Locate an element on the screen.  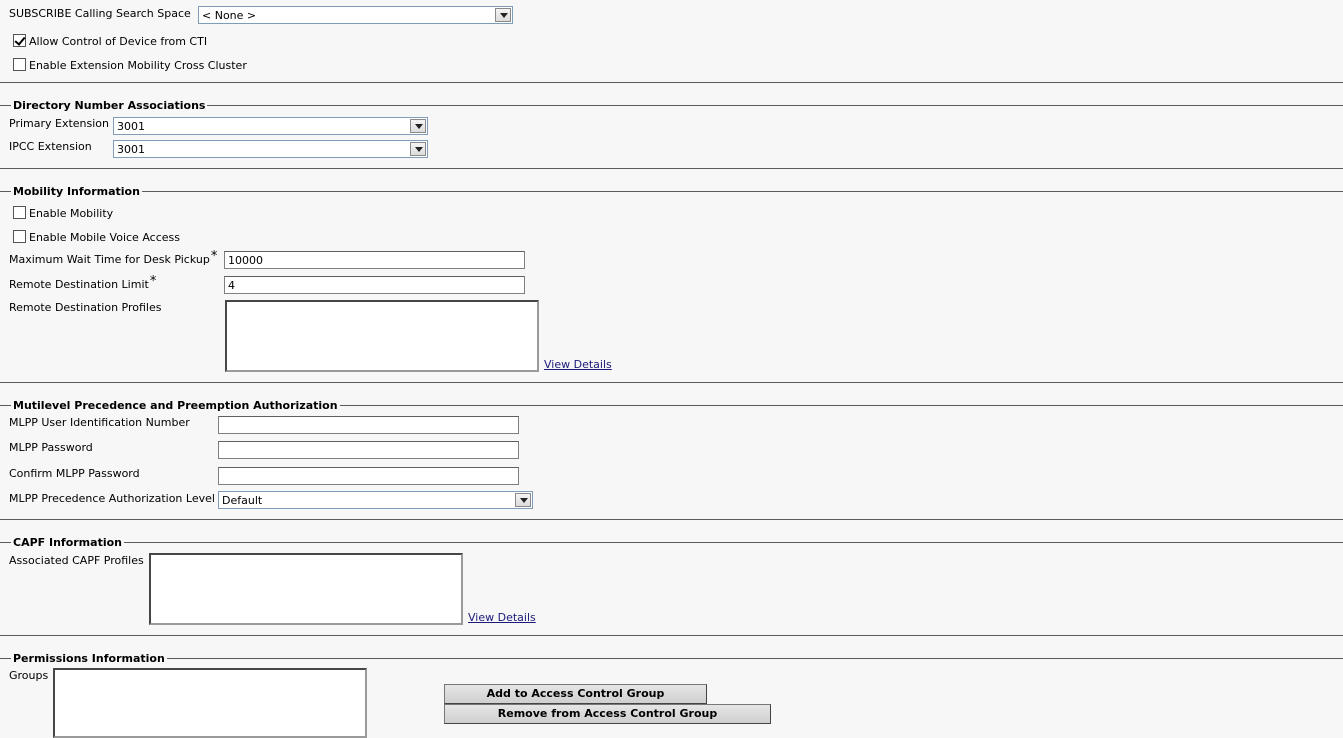
capf-profiles-listbox is located at coordinates (306, 589).